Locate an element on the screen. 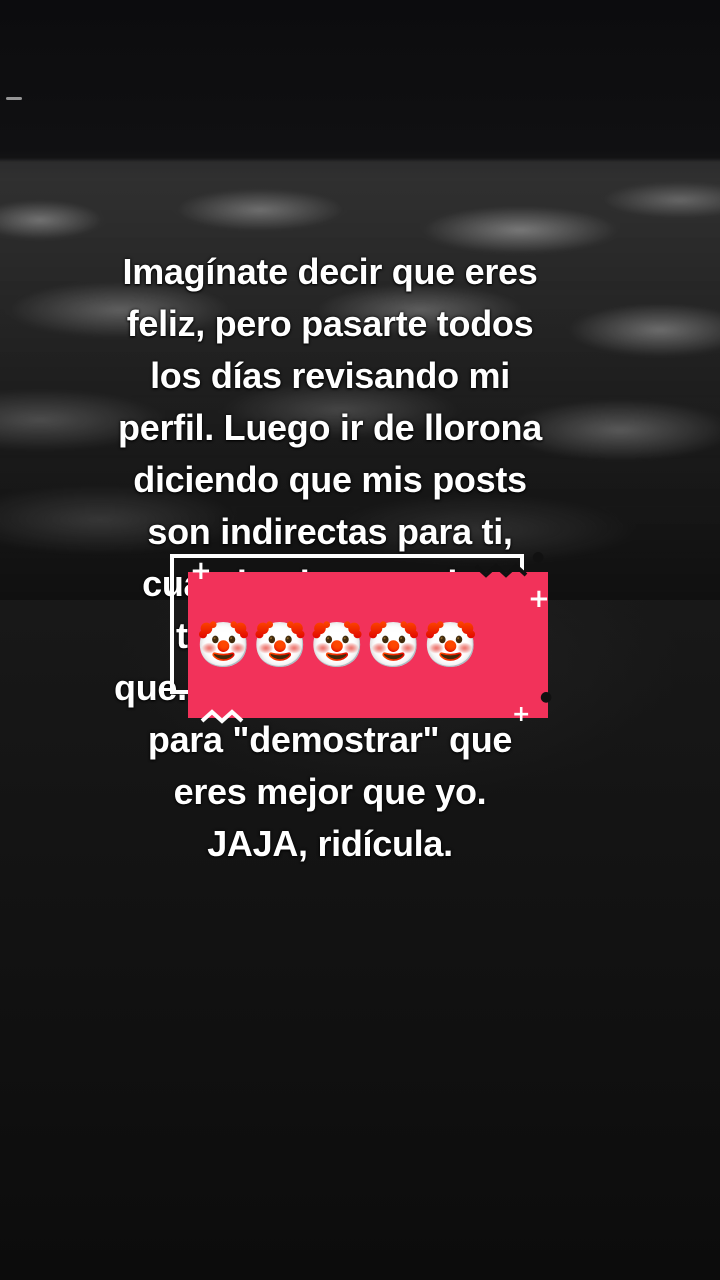  caption-line: eres mejor que yo. is located at coordinates (330, 791).